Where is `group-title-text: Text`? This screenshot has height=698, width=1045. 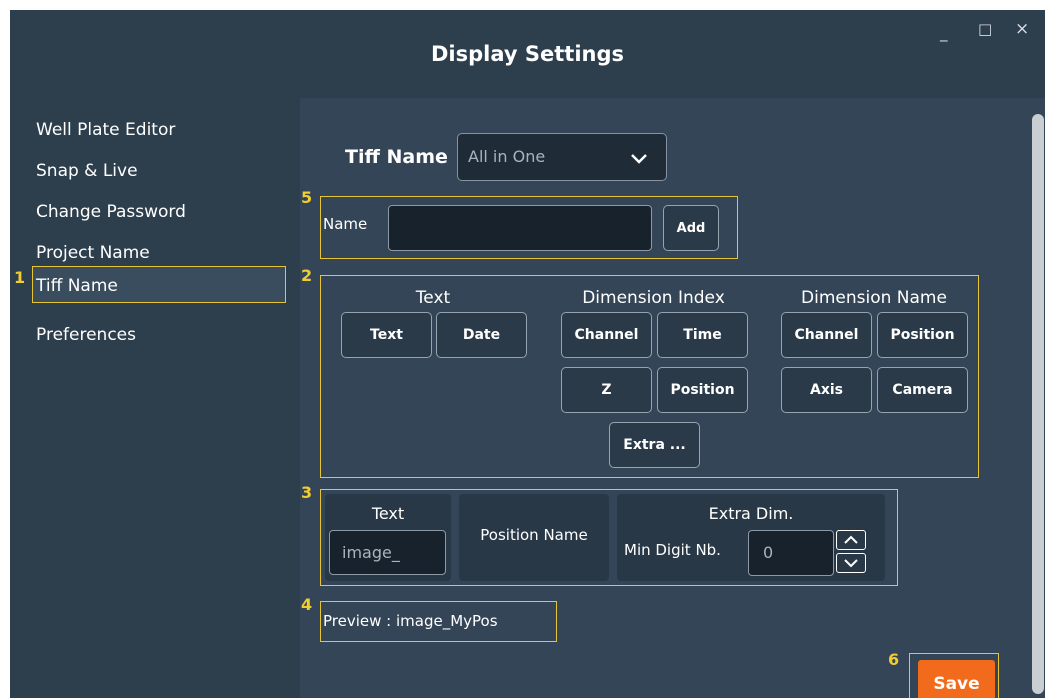 group-title-text: Text is located at coordinates (433, 298).